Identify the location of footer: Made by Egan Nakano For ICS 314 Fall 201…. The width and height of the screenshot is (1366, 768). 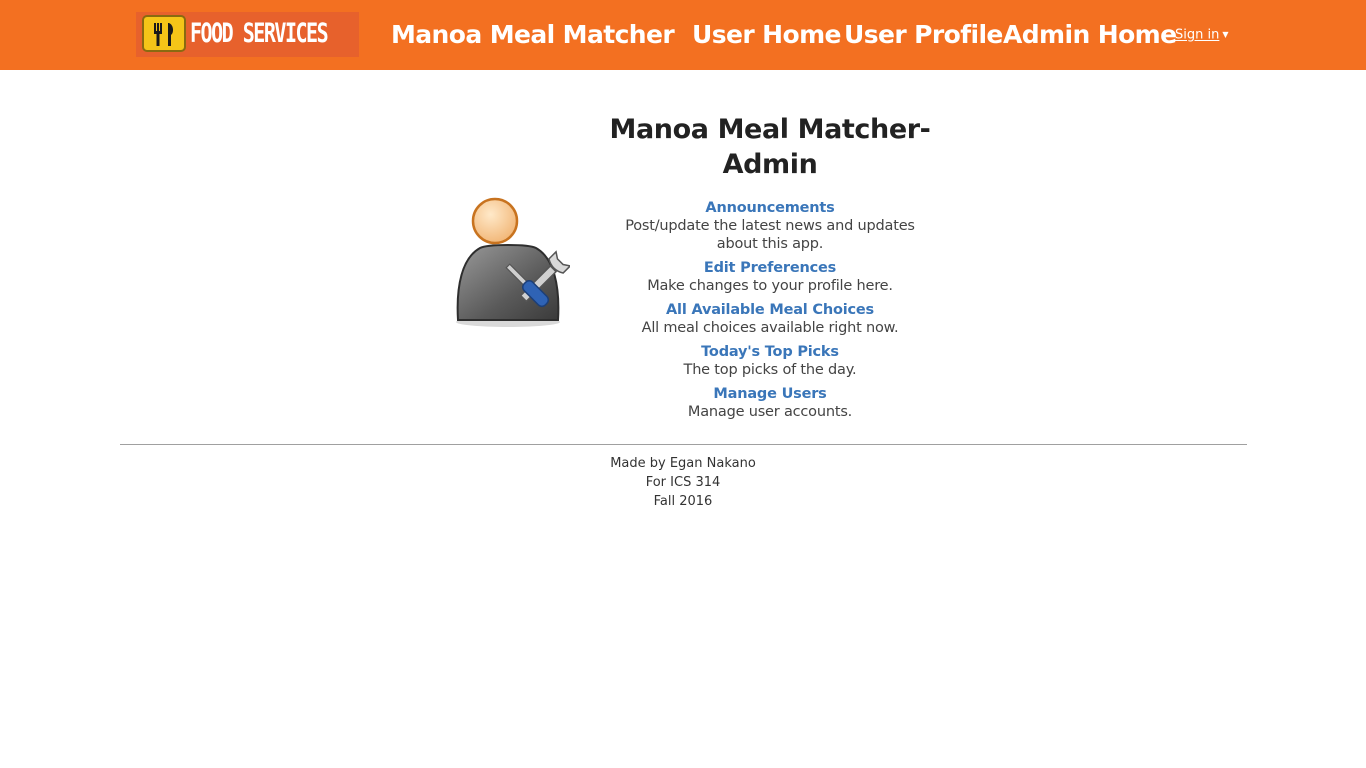
(683, 482).